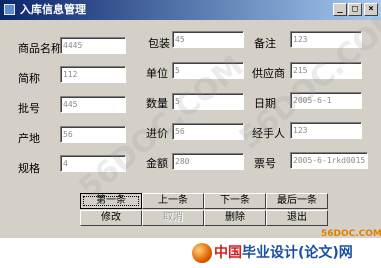 Image resolution: width=381 pixels, height=268 pixels. What do you see at coordinates (40, 48) in the screenshot?
I see `product-name-label: 商品名称` at bounding box center [40, 48].